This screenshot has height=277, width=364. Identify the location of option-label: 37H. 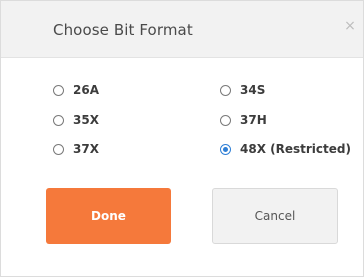
(253, 120).